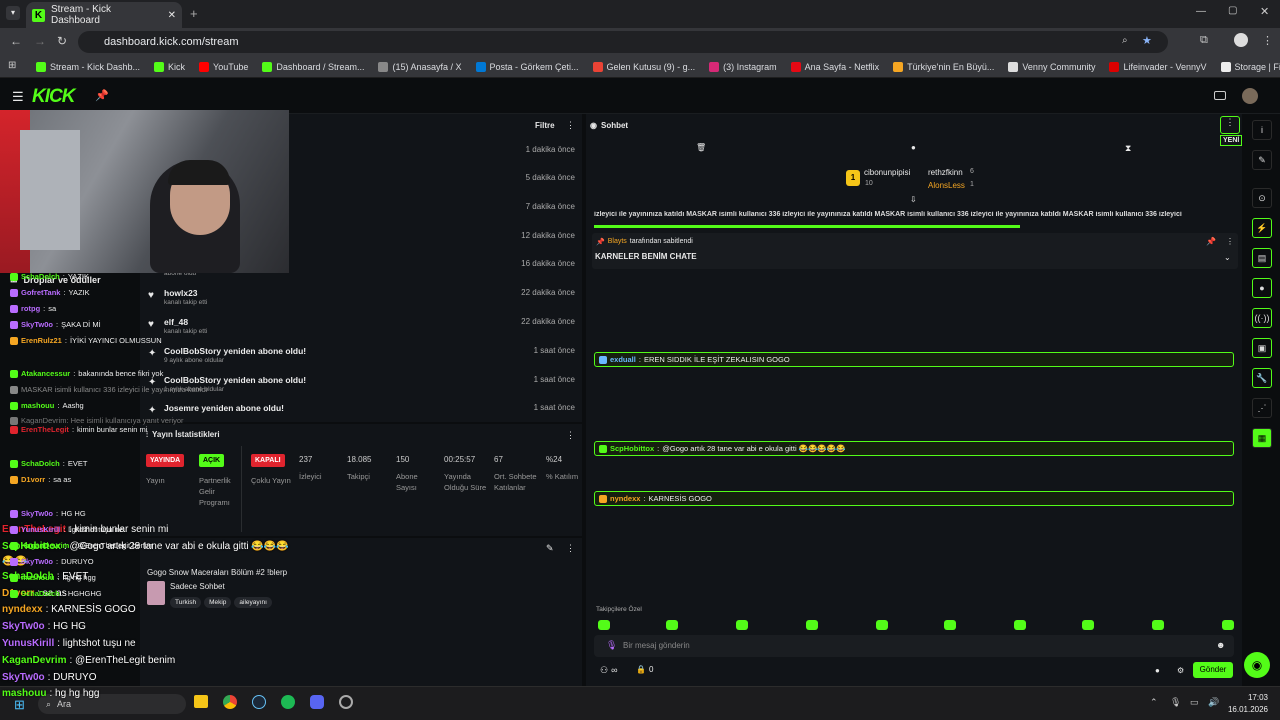 This screenshot has height=720, width=1280. I want to click on bookmark-item: YouTube, so click(223, 66).